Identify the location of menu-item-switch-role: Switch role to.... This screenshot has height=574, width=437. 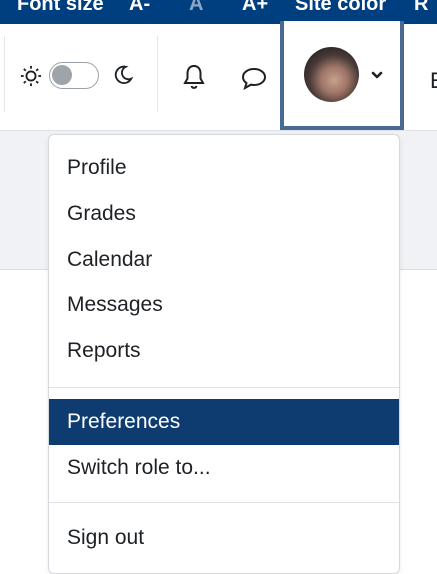
(224, 468).